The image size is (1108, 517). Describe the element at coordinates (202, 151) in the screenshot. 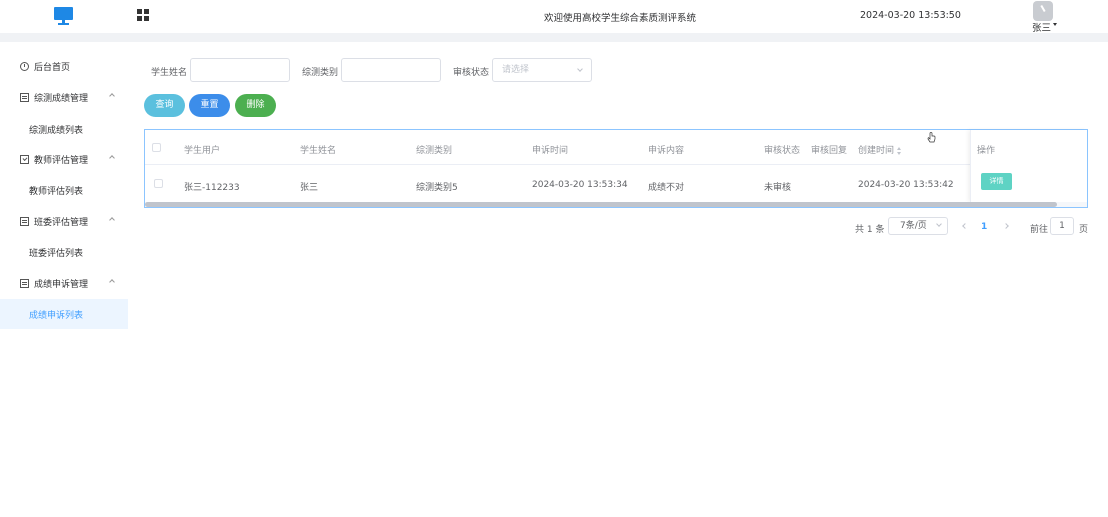

I see `column-header: 学生用户` at that location.